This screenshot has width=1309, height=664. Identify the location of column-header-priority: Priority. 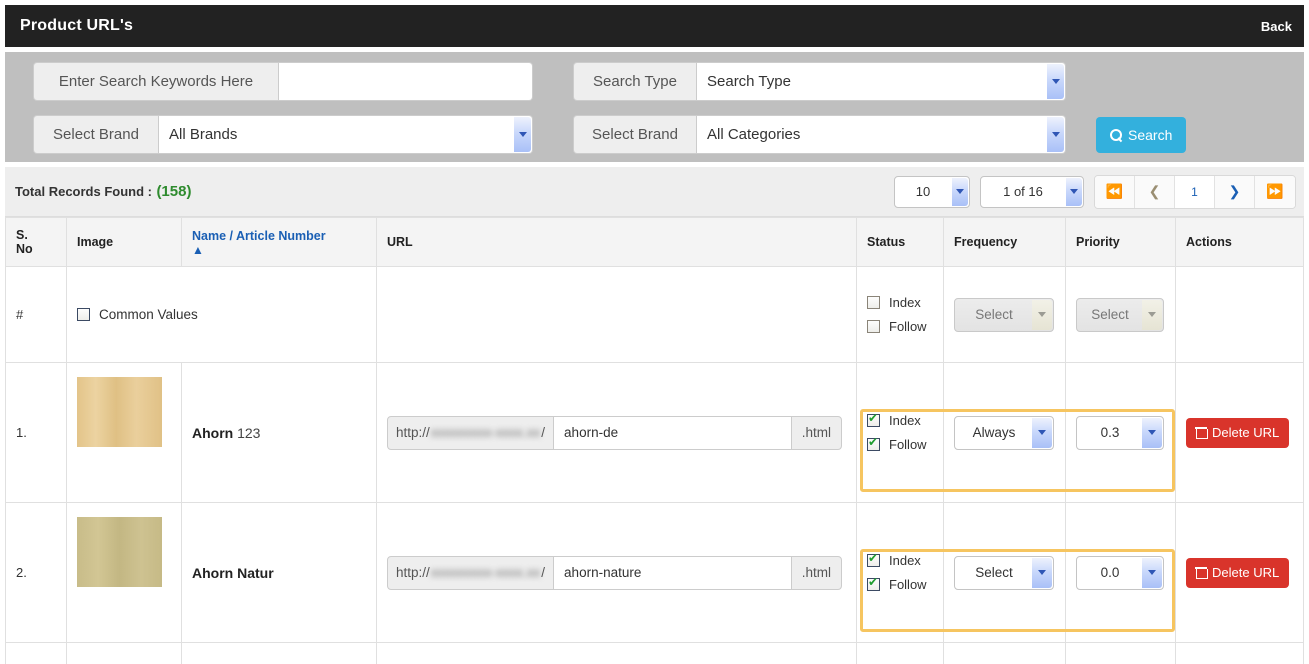
(1121, 242).